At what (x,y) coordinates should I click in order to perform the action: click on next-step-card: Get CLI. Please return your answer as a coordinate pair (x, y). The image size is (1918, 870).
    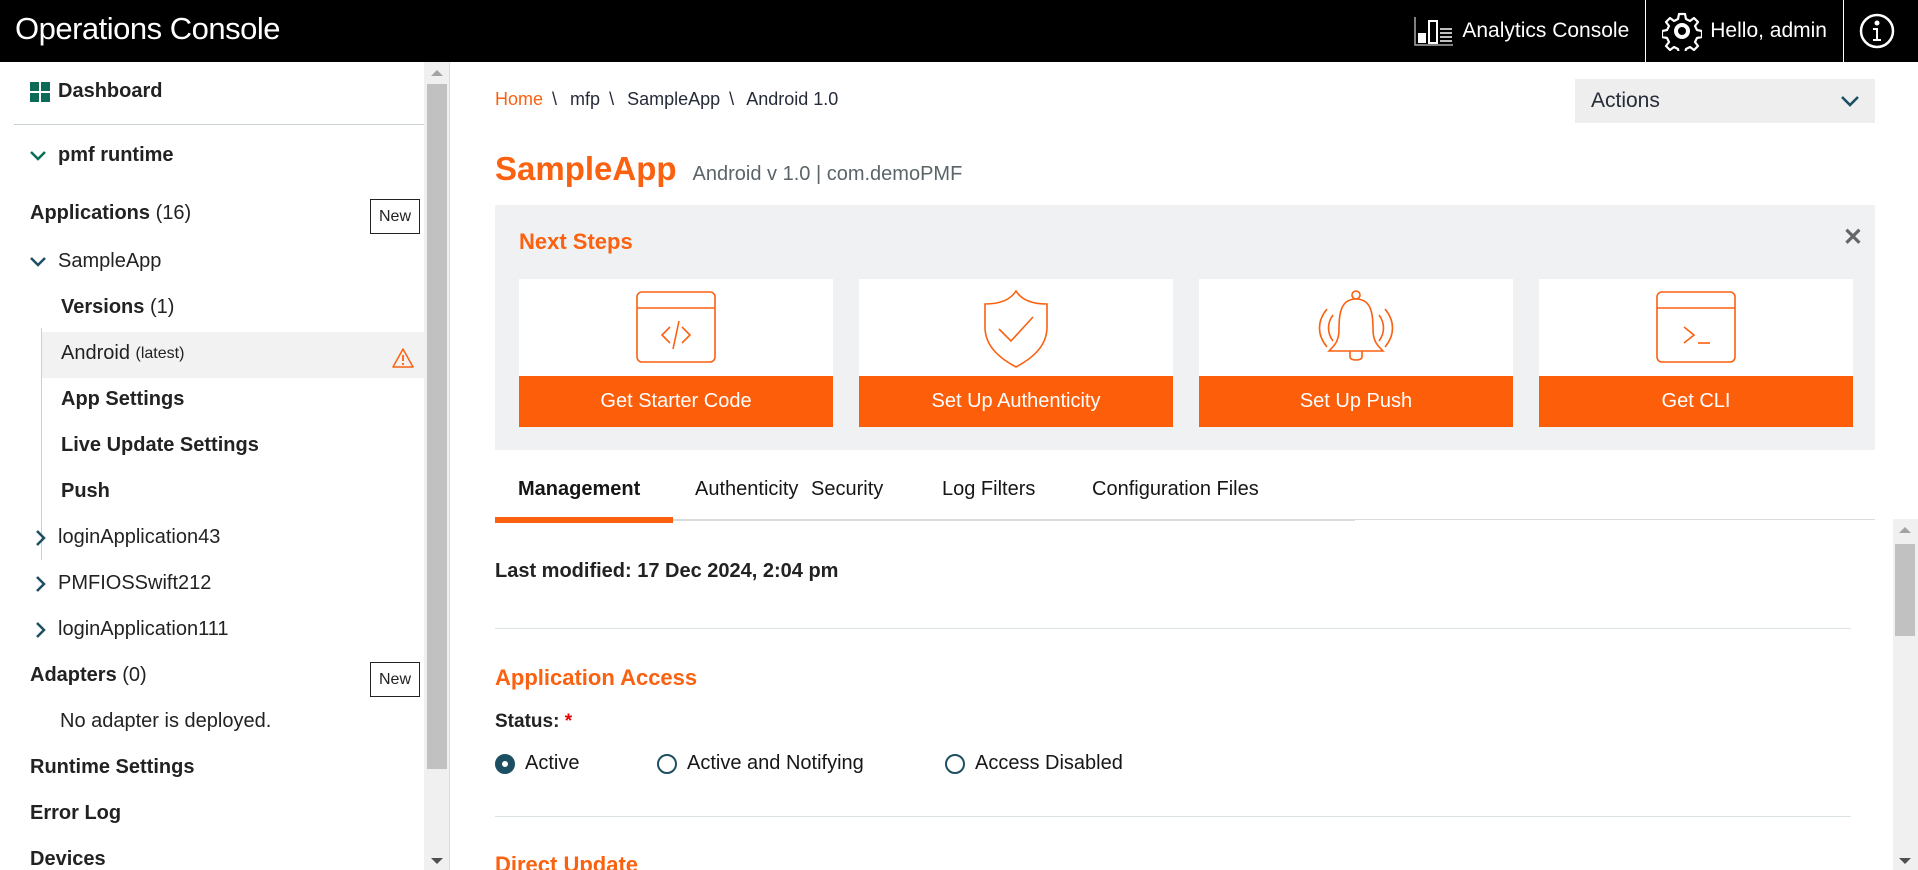
    Looking at the image, I should click on (1696, 353).